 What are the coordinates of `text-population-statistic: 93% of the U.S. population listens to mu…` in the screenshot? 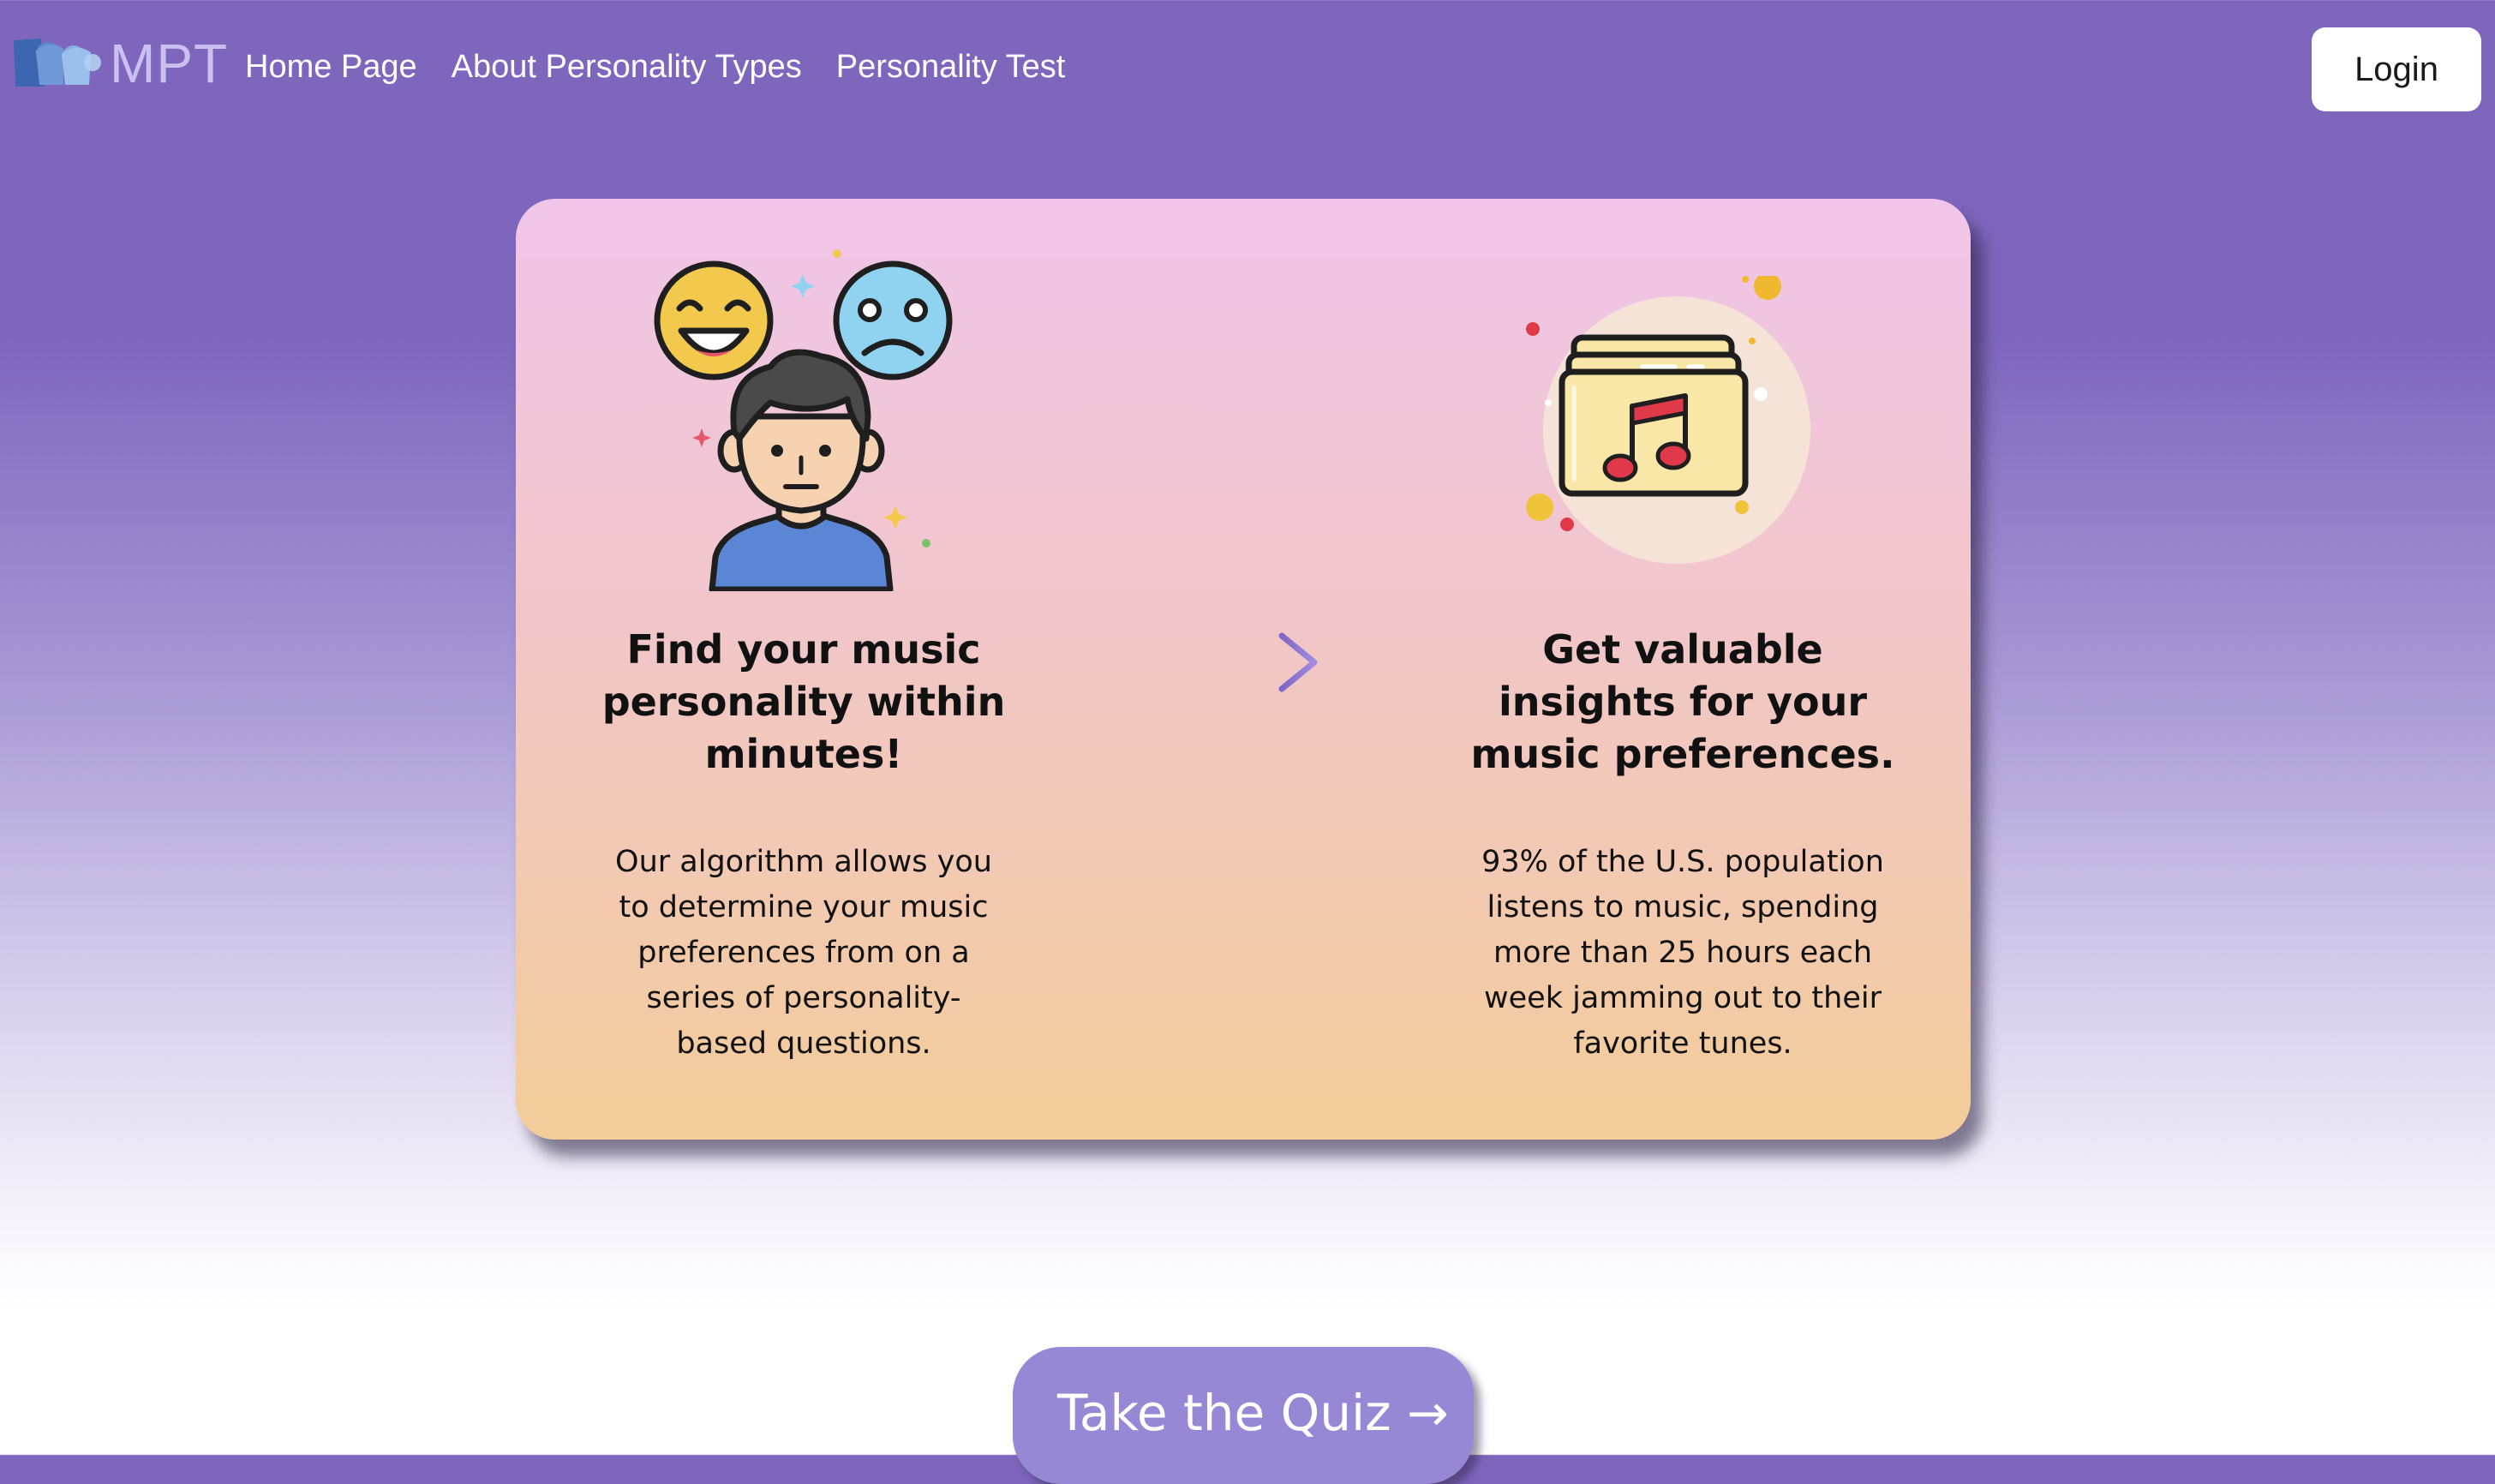 It's located at (1682, 953).